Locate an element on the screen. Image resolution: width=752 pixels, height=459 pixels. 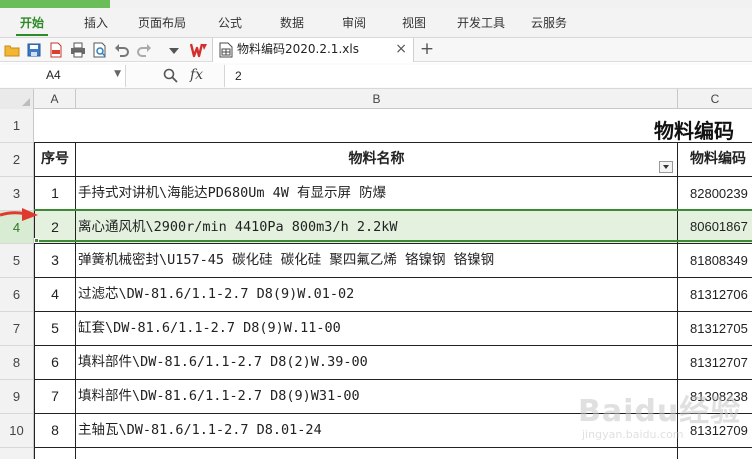
code-cell: 82800239 is located at coordinates (715, 194).